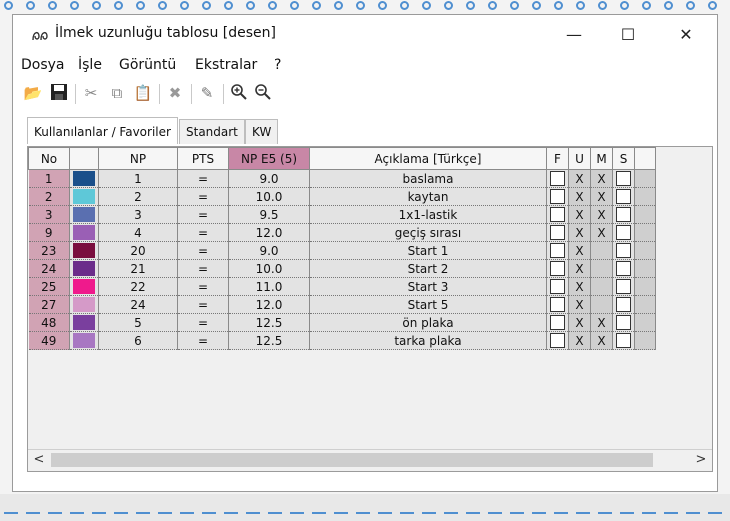  What do you see at coordinates (628, 35) in the screenshot?
I see `maximize-button: ☐` at bounding box center [628, 35].